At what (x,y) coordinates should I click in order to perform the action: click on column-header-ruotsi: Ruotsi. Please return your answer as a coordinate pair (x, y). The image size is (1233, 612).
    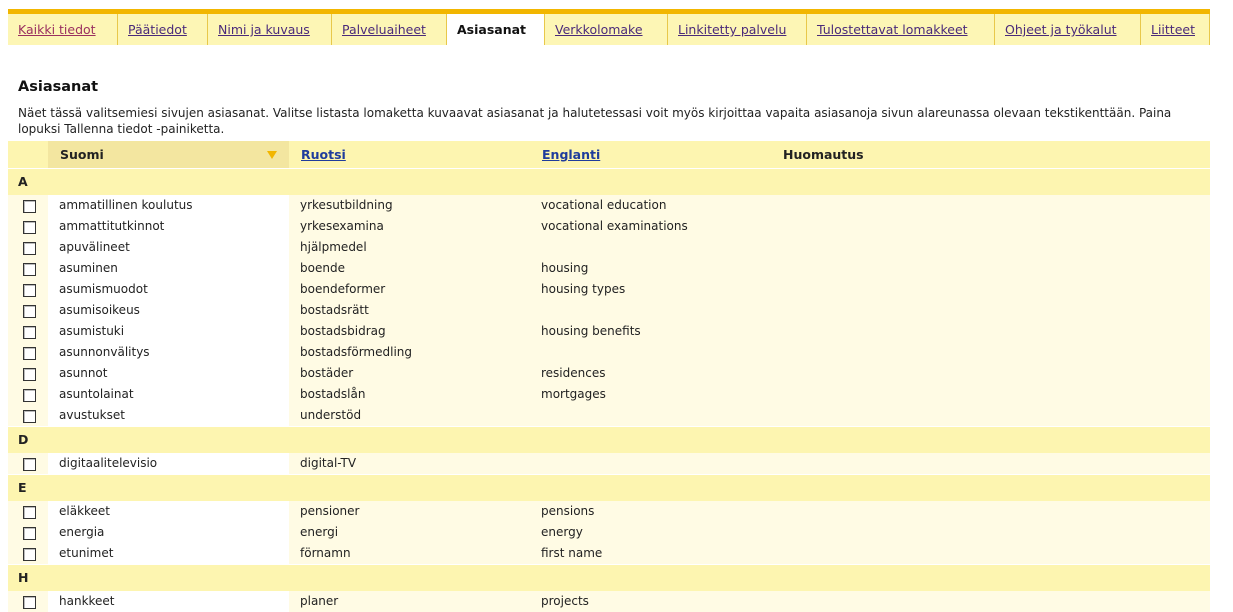
    Looking at the image, I should click on (323, 154).